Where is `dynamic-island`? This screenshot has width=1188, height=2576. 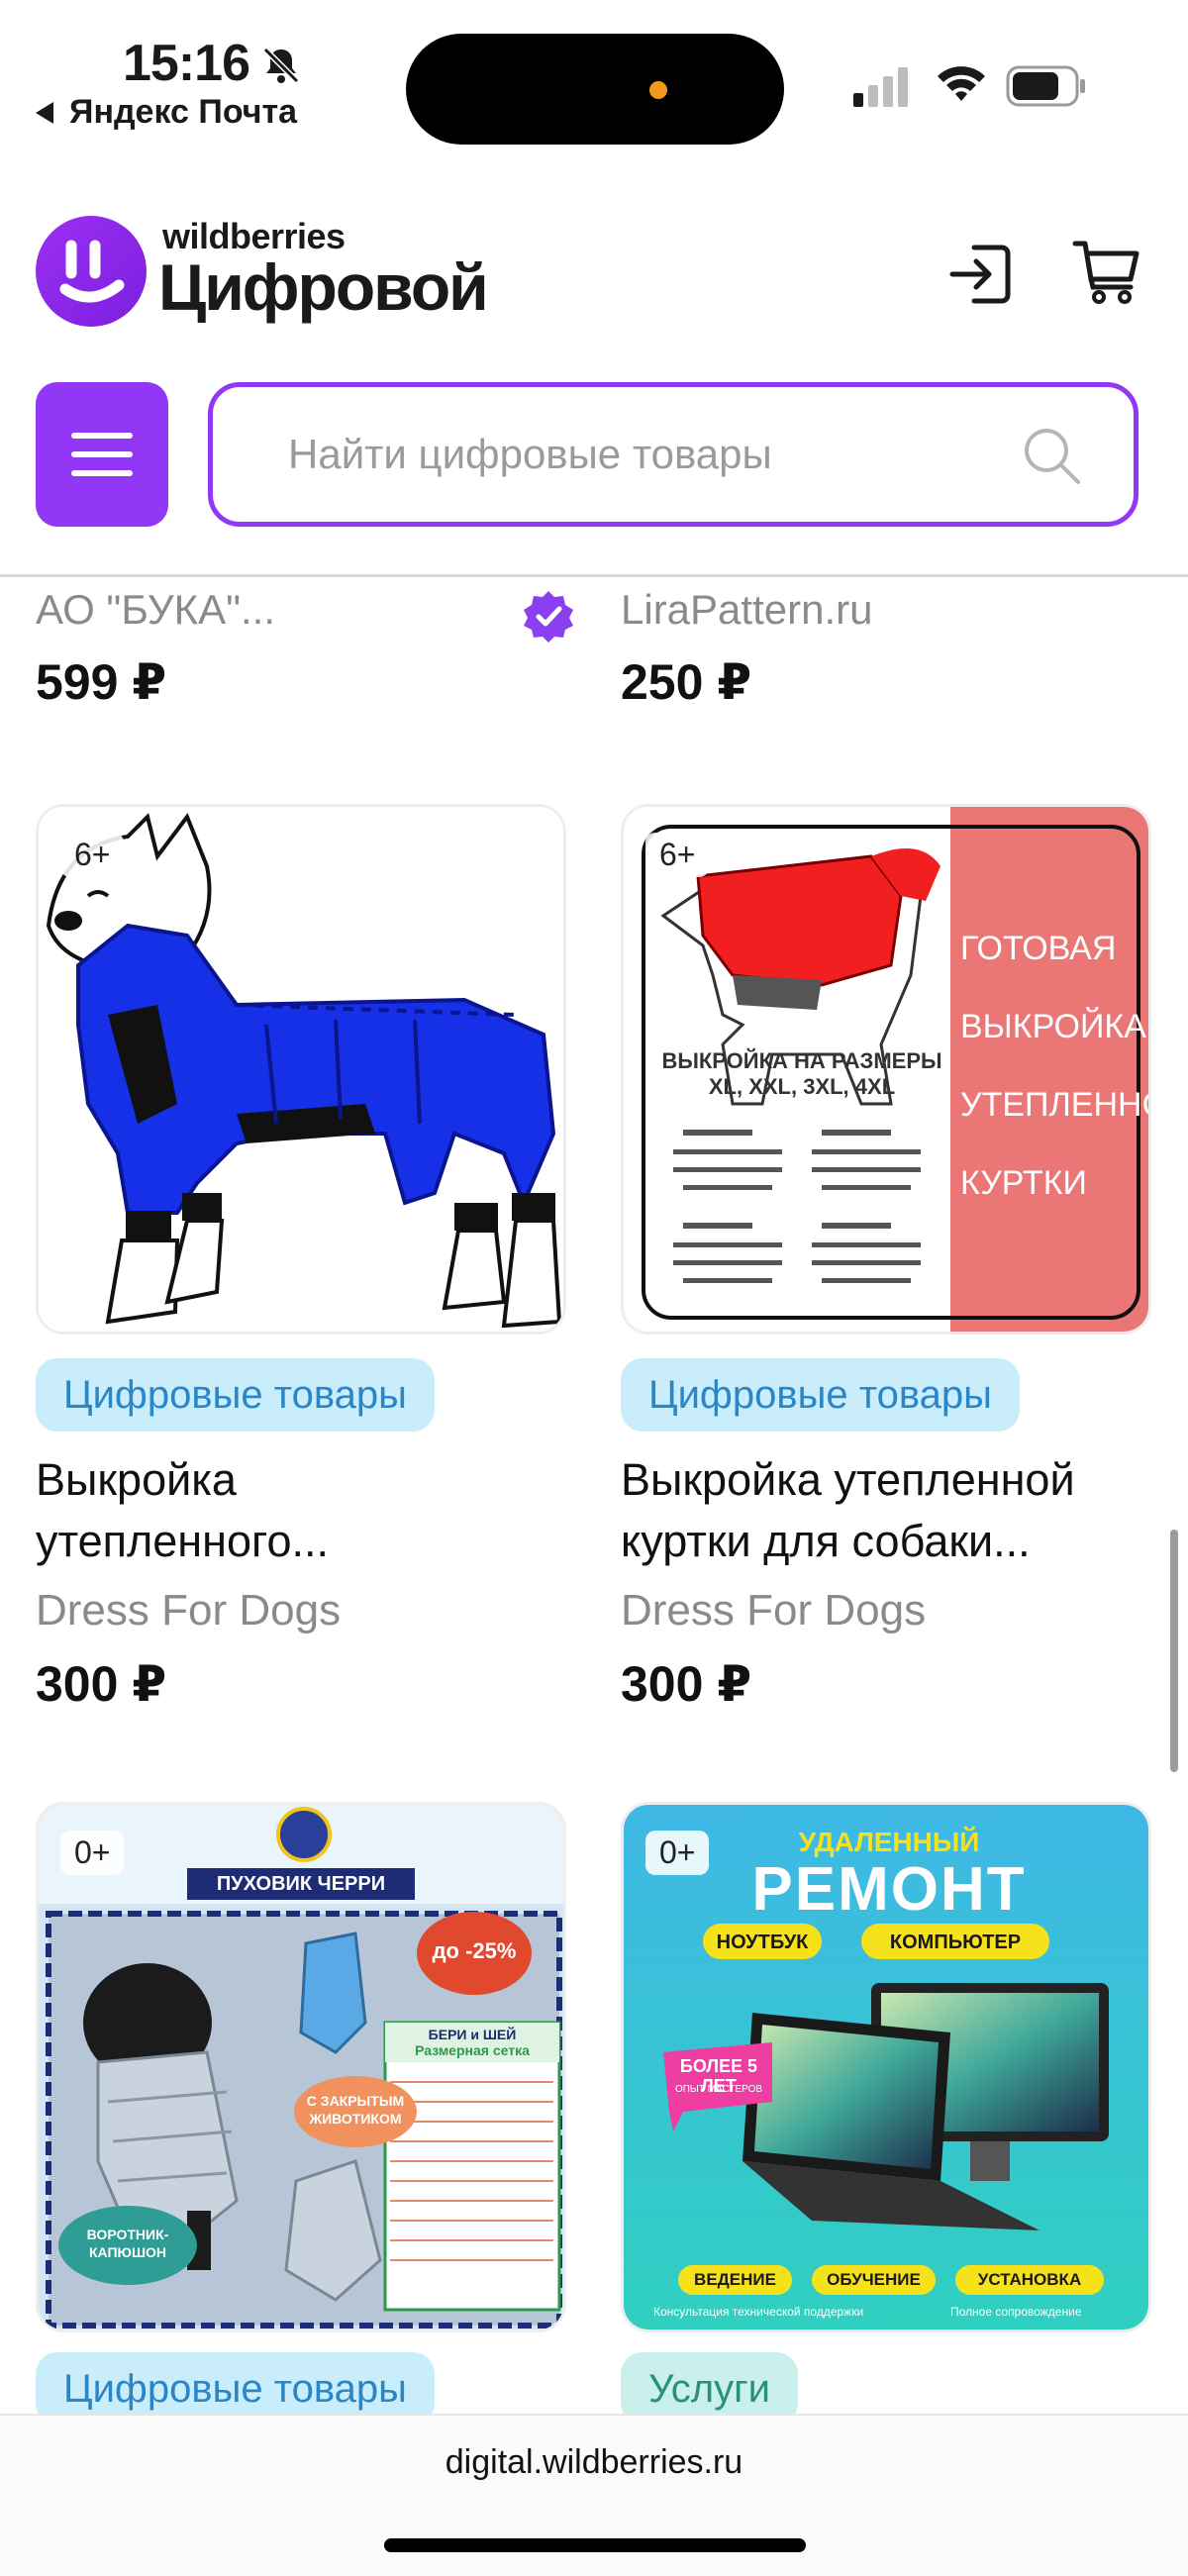
dynamic-island is located at coordinates (595, 90).